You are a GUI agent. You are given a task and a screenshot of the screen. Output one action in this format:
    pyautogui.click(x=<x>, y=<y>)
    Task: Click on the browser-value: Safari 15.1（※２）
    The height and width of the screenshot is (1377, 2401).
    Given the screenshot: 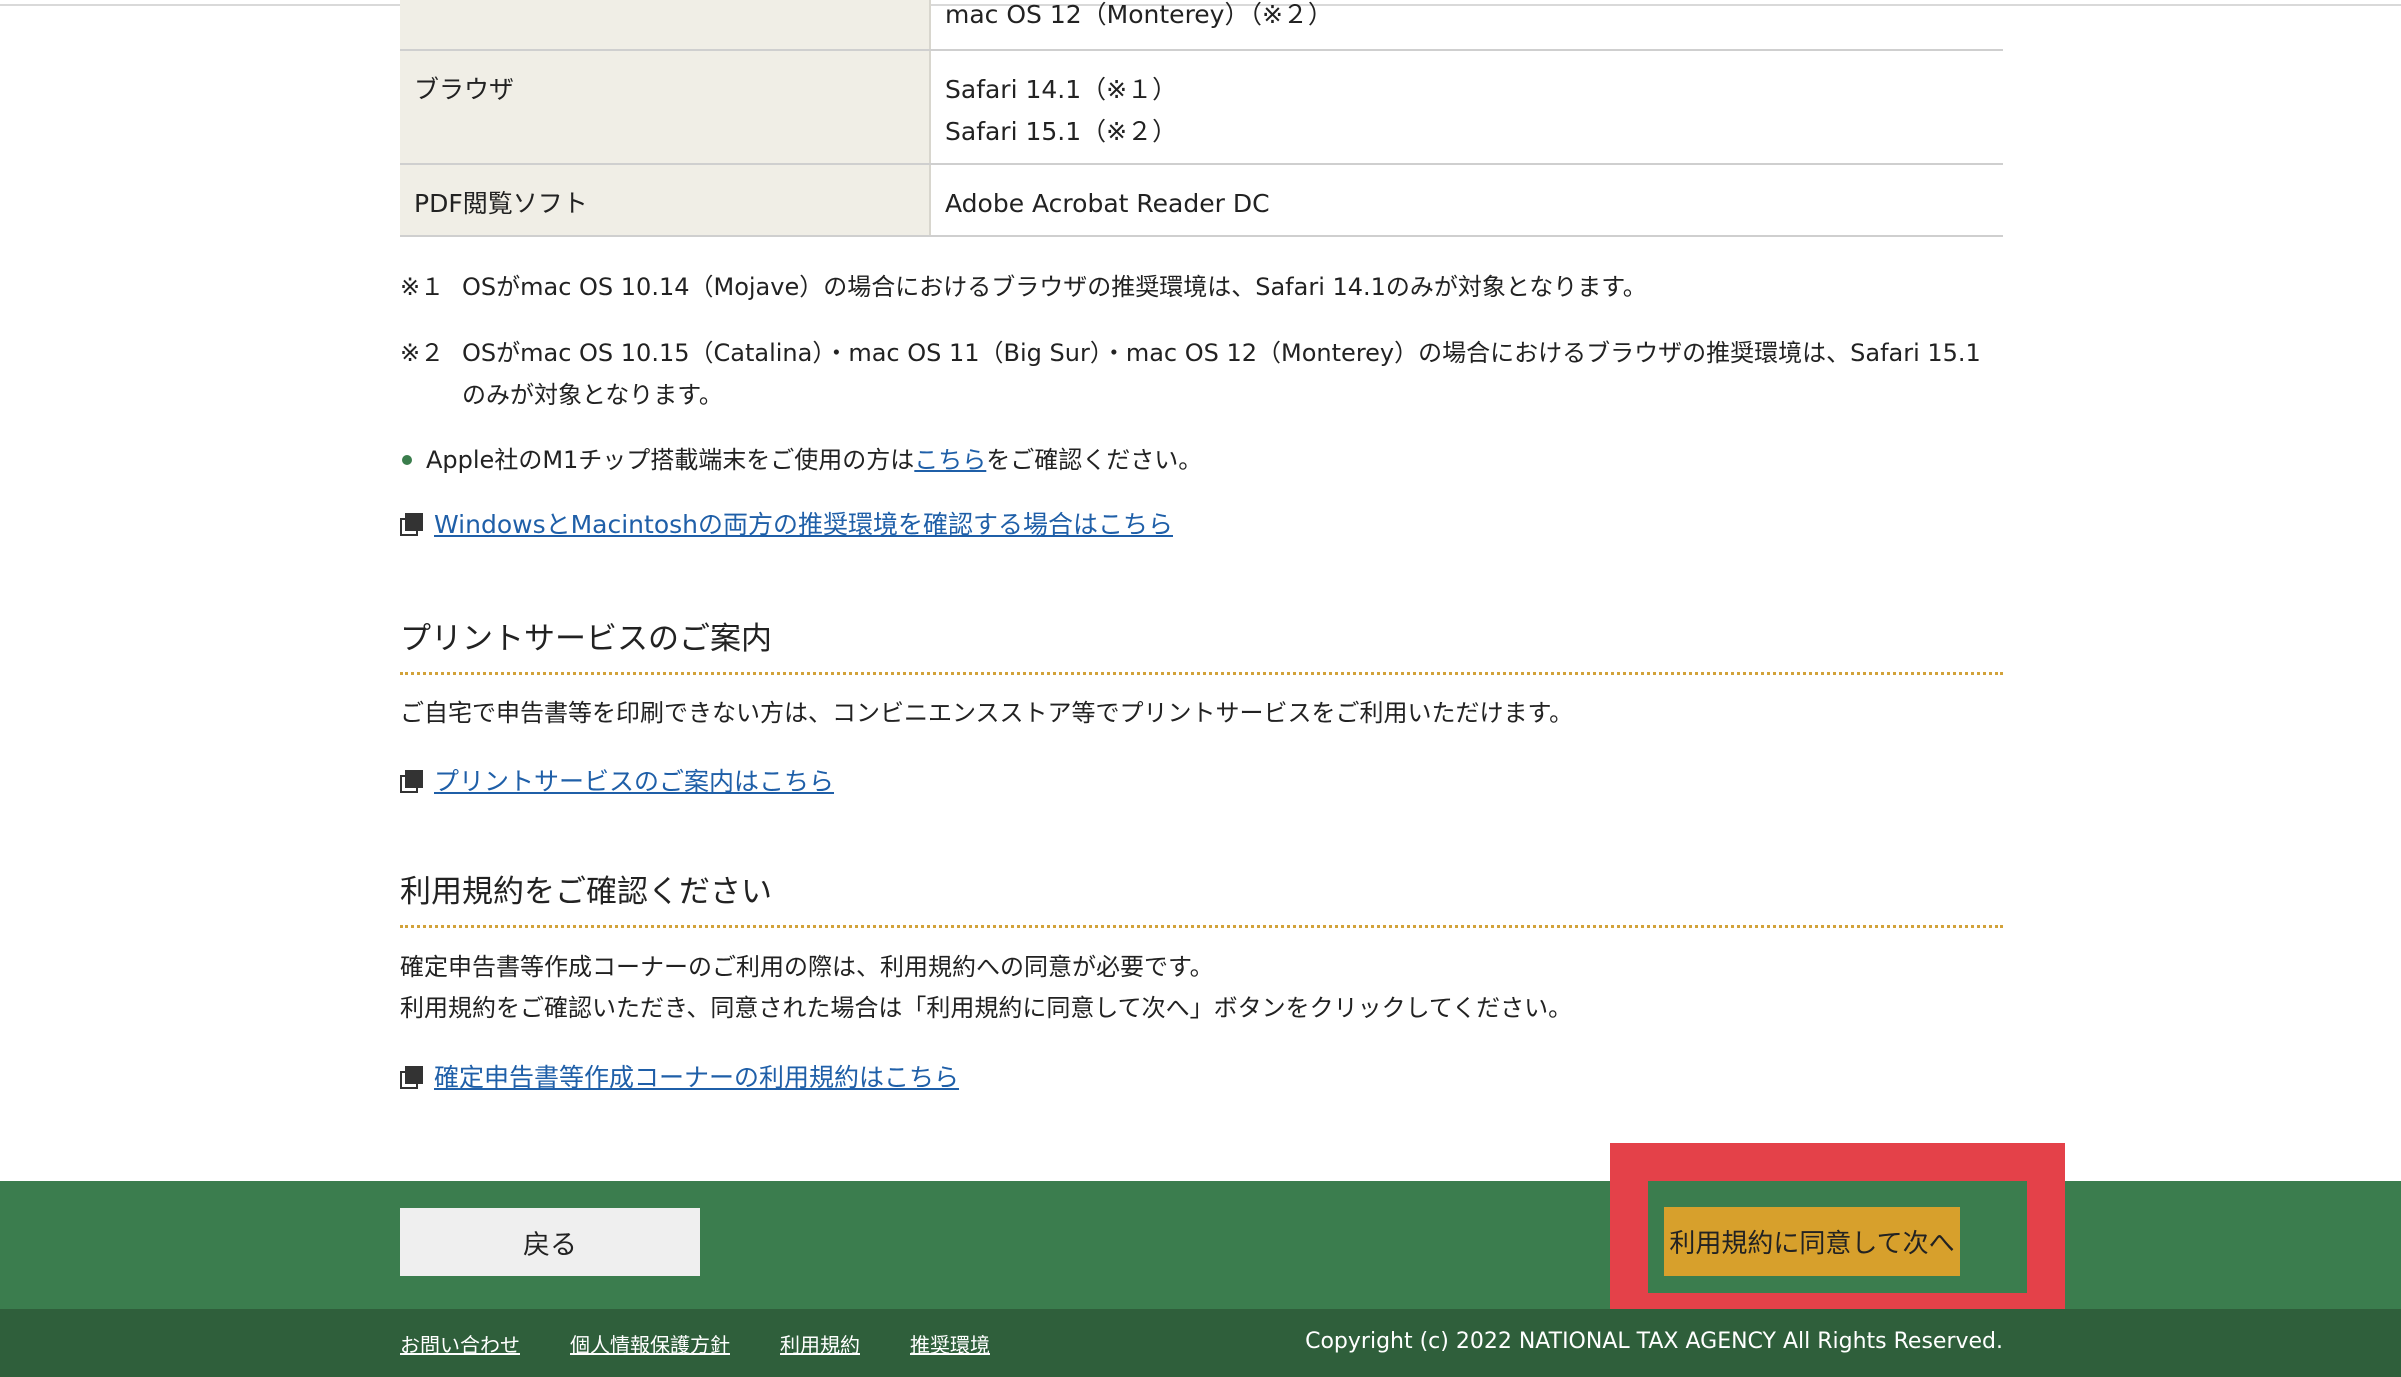 What is the action you would take?
    pyautogui.click(x=1061, y=131)
    